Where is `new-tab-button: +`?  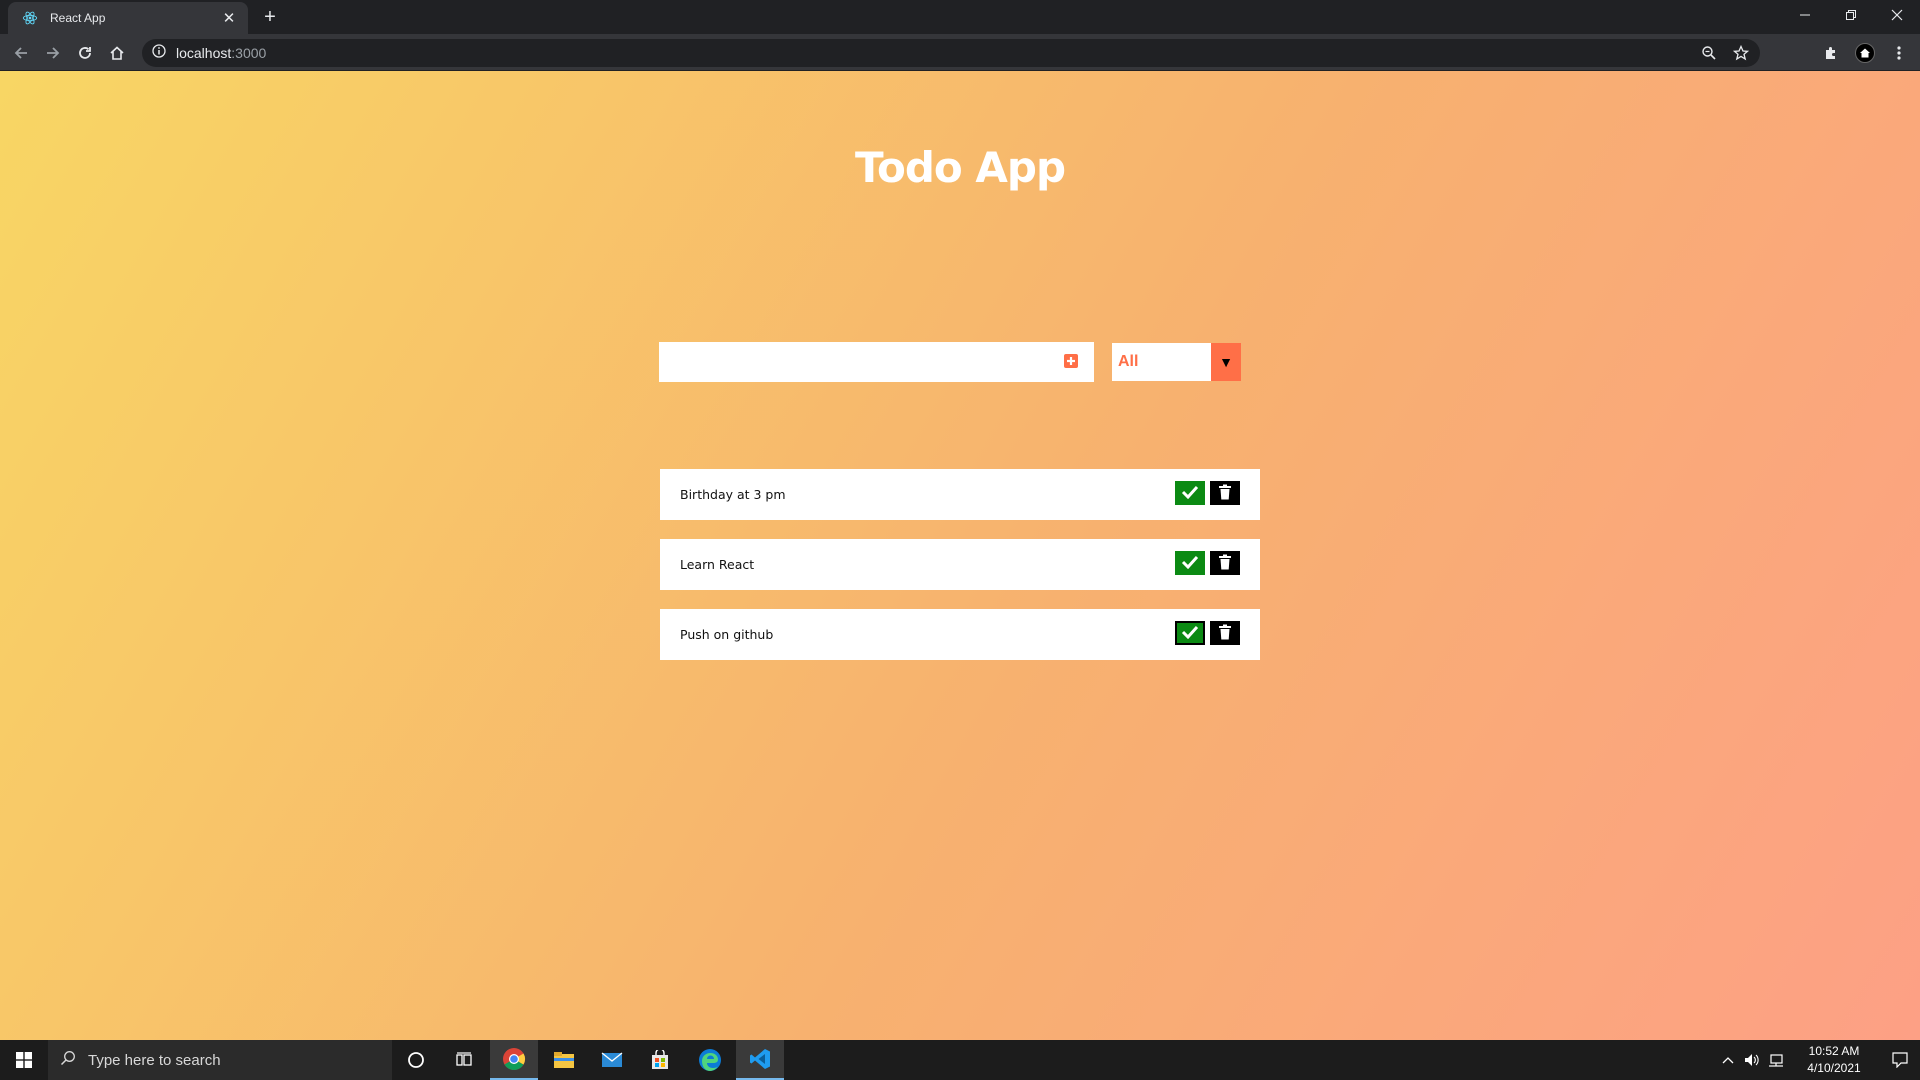 new-tab-button: + is located at coordinates (270, 17).